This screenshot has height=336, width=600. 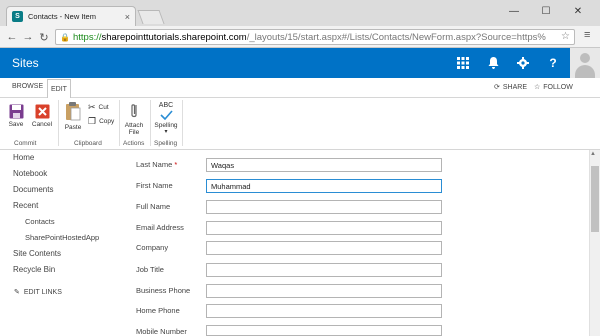 I want to click on edit-links-label: EDIT LINKS, so click(x=42, y=292).